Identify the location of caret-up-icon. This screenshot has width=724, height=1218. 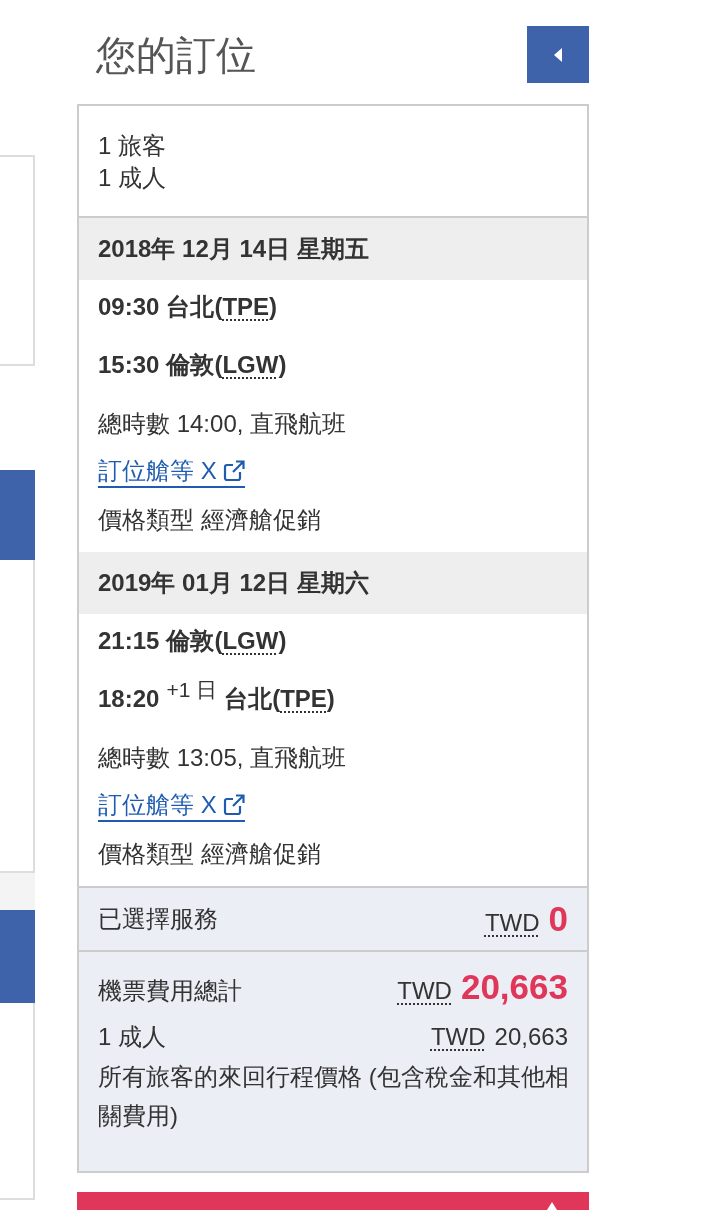
(552, 1206).